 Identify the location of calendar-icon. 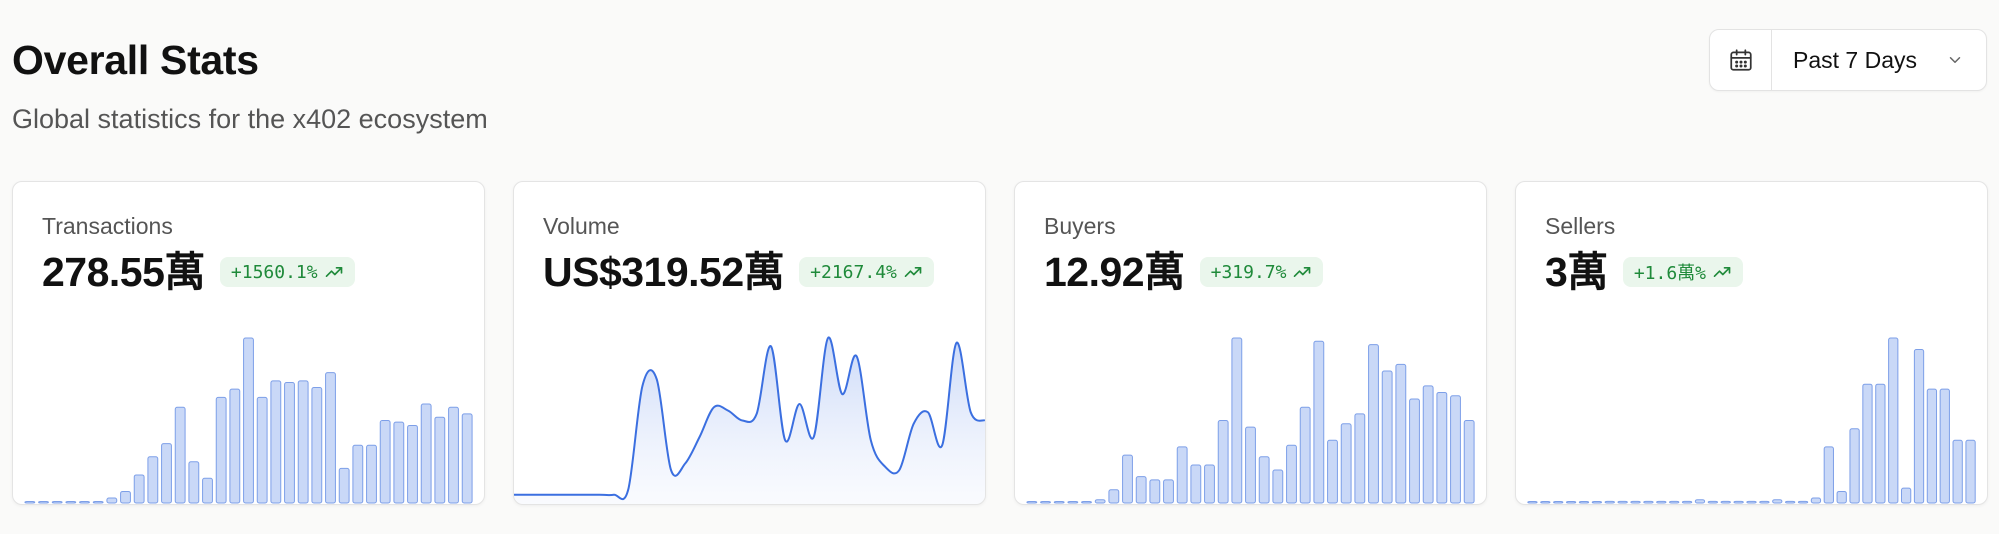
(1740, 60).